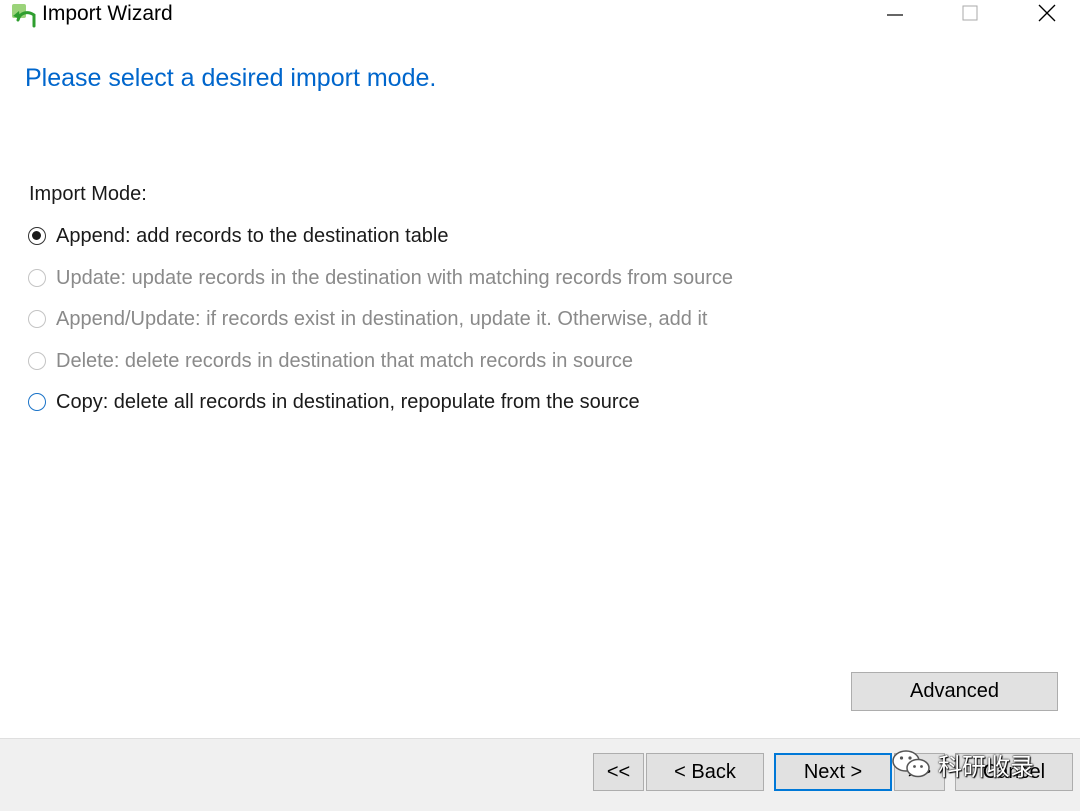 This screenshot has width=1080, height=811. Describe the element at coordinates (540, 15) in the screenshot. I see `title-bar: Import Wizard` at that location.